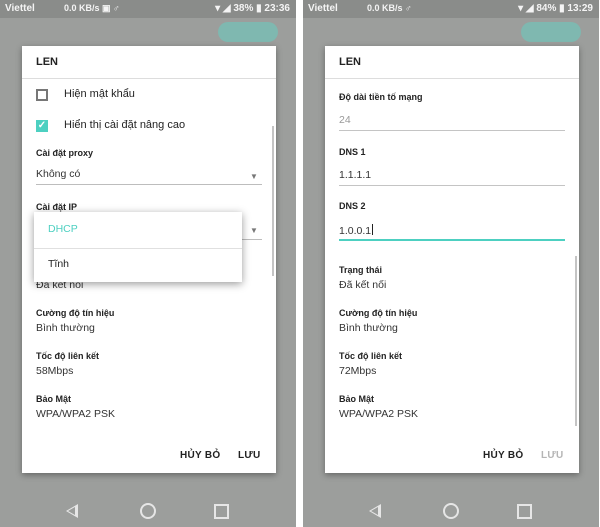  What do you see at coordinates (58, 174) in the screenshot?
I see `proxy-spinner: Không có` at bounding box center [58, 174].